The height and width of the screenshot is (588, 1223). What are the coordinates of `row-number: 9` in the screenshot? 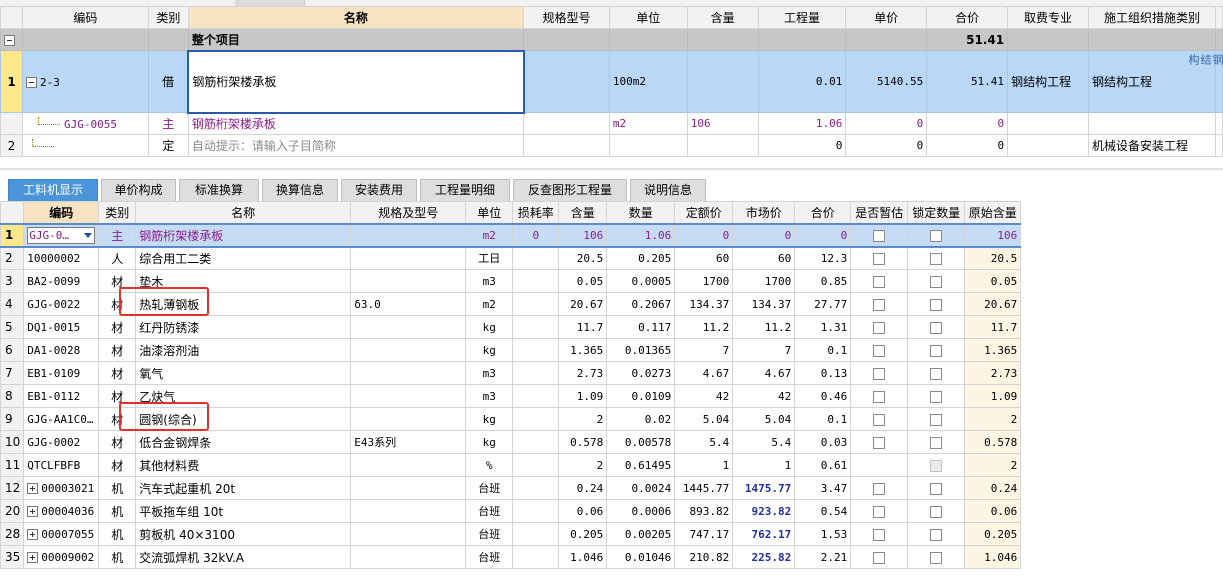 It's located at (12, 419).